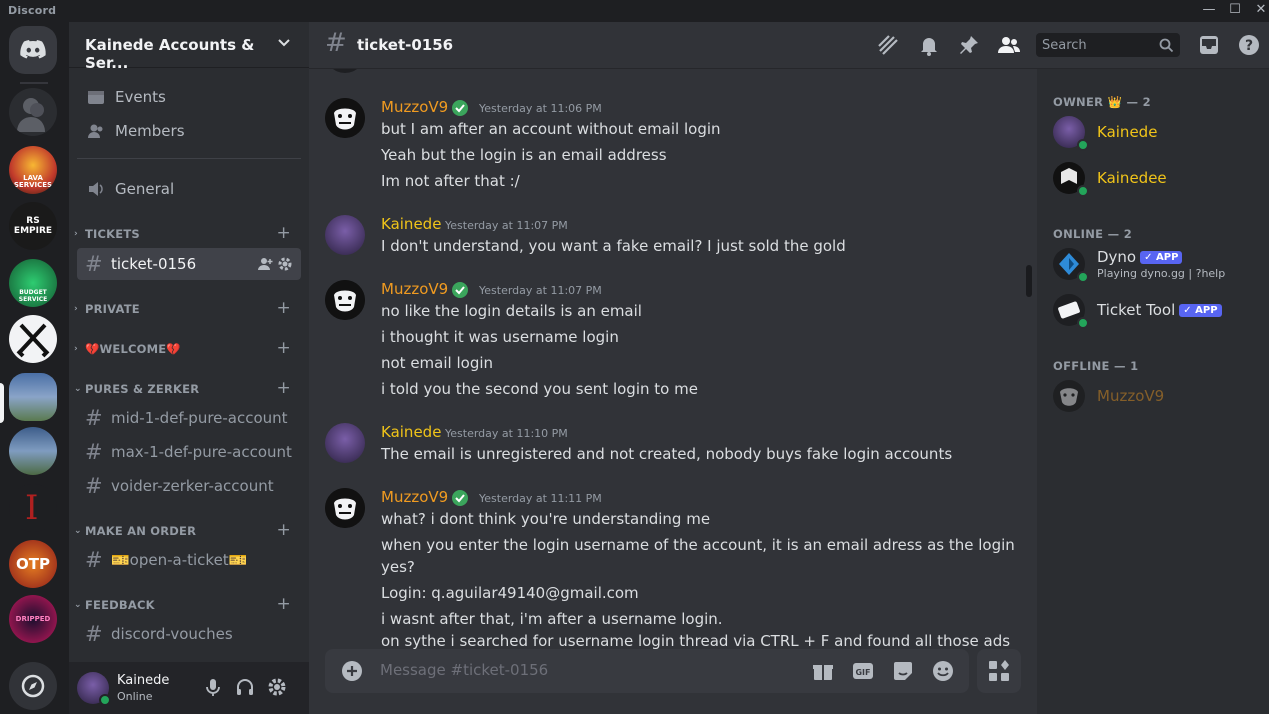 The height and width of the screenshot is (714, 1269). I want to click on member-group-header: OFFLINE — 1, so click(1096, 366).